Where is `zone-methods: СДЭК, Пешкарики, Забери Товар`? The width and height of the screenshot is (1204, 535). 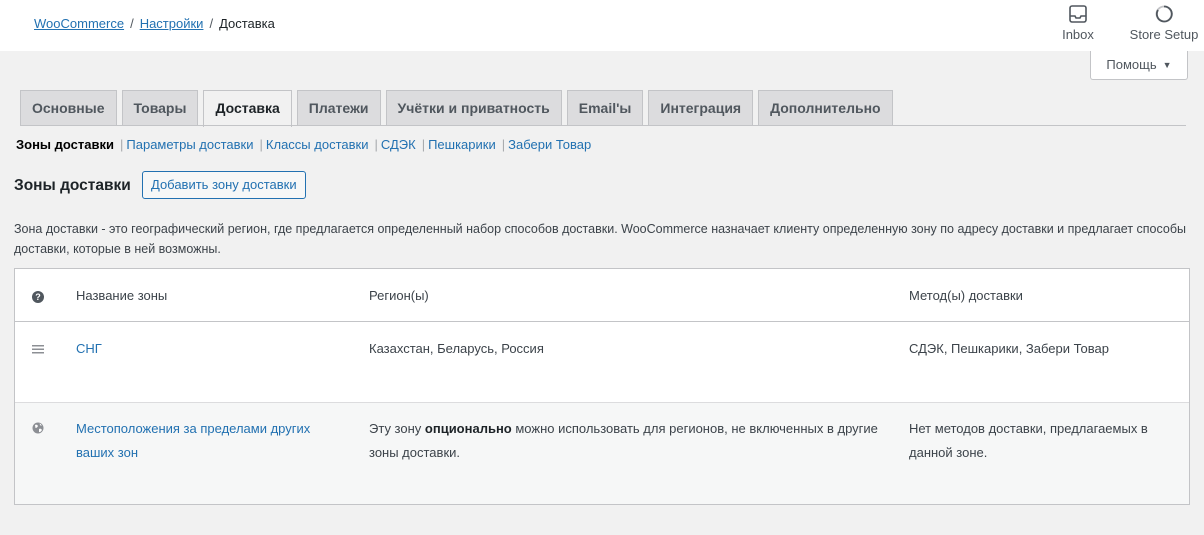
zone-methods: СДЭК, Пешкарики, Забери Товар is located at coordinates (1009, 348).